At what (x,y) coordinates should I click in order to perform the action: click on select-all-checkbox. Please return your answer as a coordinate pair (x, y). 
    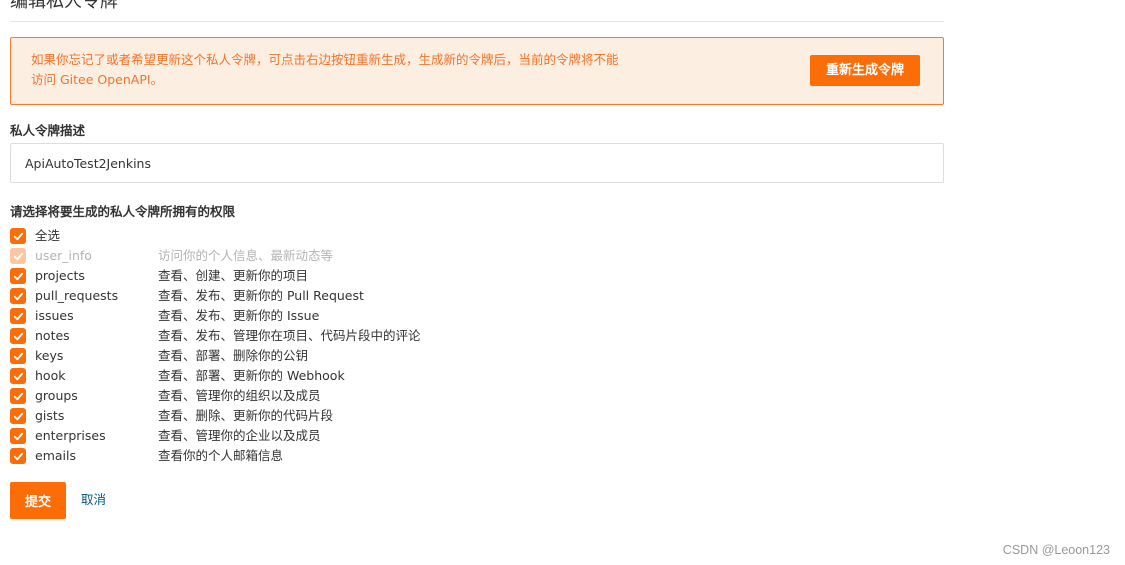
    Looking at the image, I should click on (18, 236).